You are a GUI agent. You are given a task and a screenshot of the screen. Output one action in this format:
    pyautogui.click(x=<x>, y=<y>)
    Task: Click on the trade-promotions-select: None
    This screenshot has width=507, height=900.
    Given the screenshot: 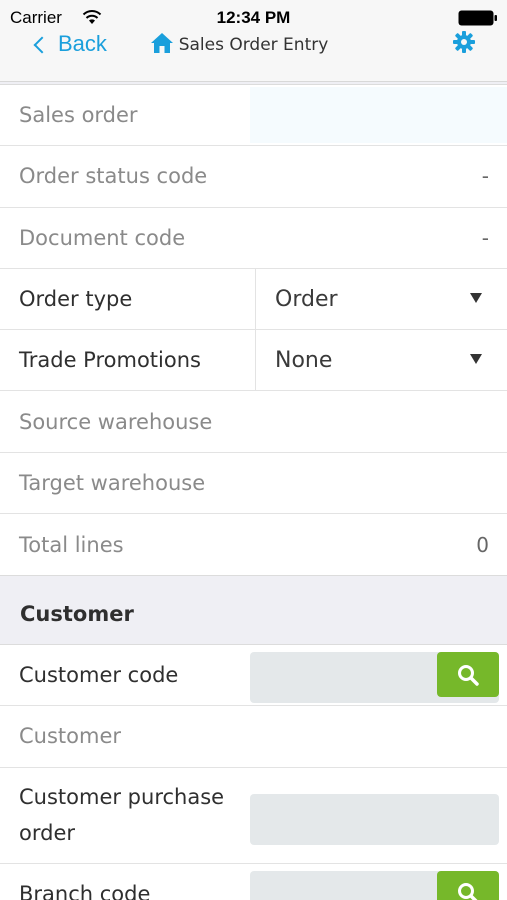 What is the action you would take?
    pyautogui.click(x=381, y=360)
    